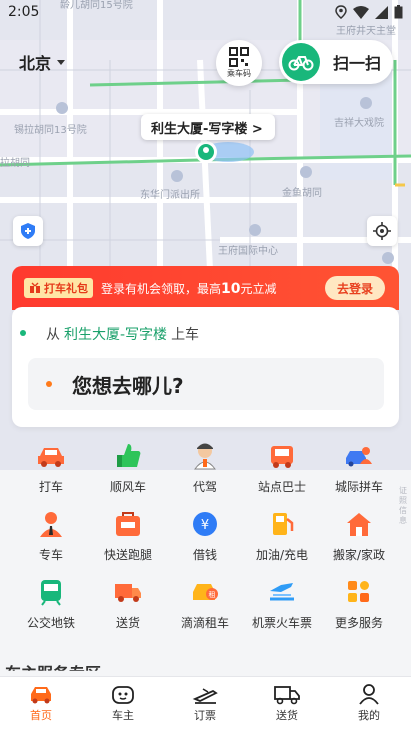  I want to click on service-flight-train-tickets: 机票火车票, so click(282, 603).